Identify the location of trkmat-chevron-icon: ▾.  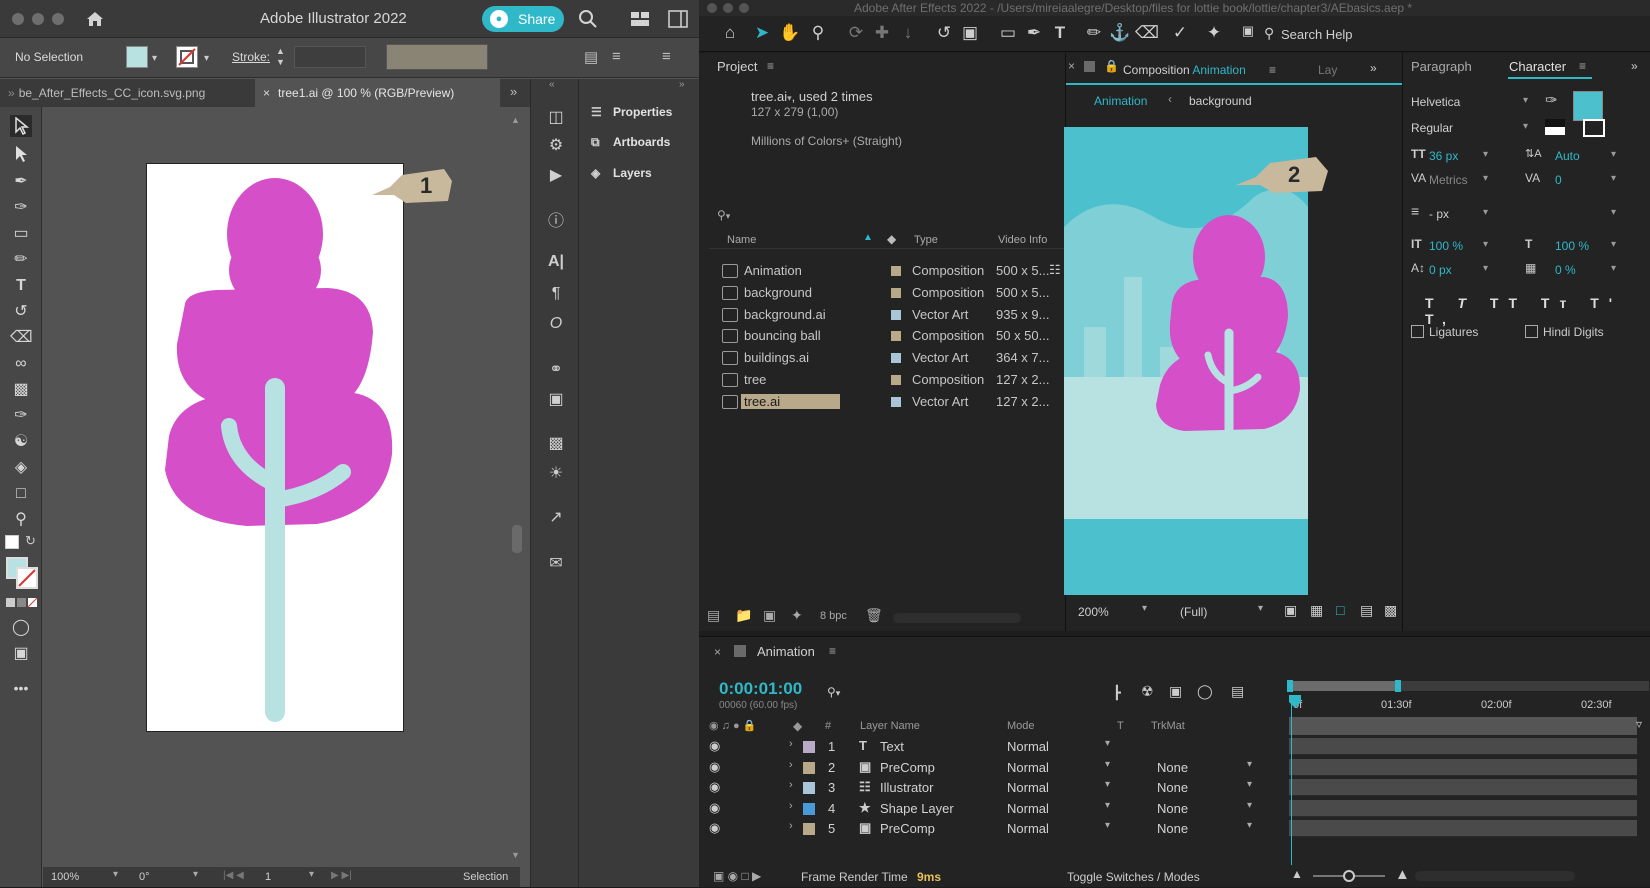
(1249, 825).